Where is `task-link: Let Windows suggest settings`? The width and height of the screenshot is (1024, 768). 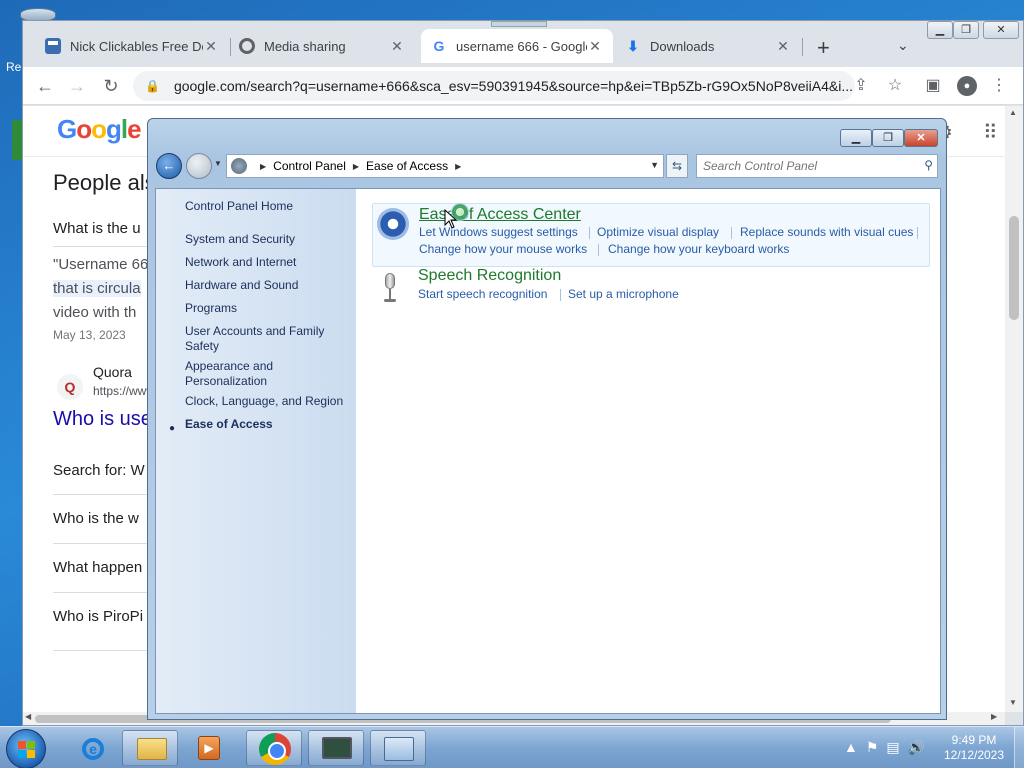
task-link: Let Windows suggest settings is located at coordinates (498, 232).